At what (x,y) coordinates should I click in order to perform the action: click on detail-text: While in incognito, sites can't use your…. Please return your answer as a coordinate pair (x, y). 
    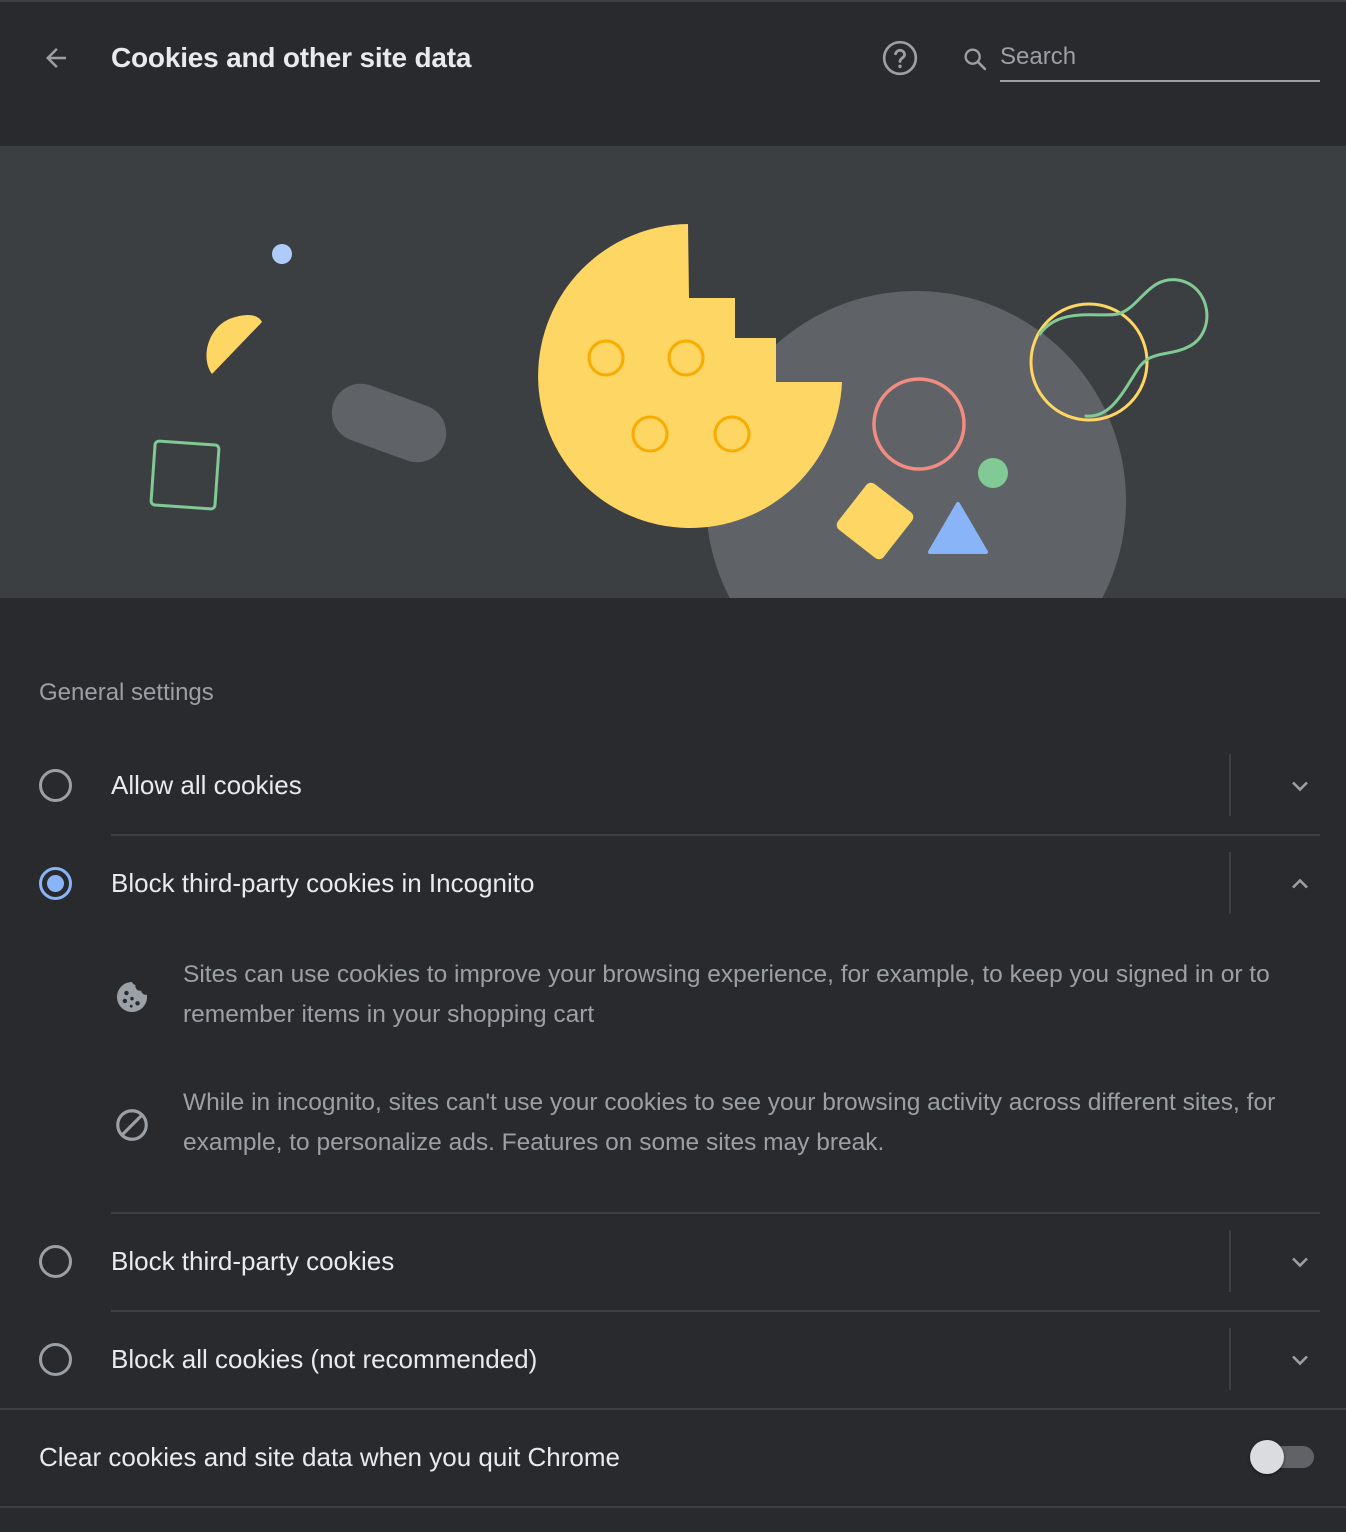
    Looking at the image, I should click on (729, 1122).